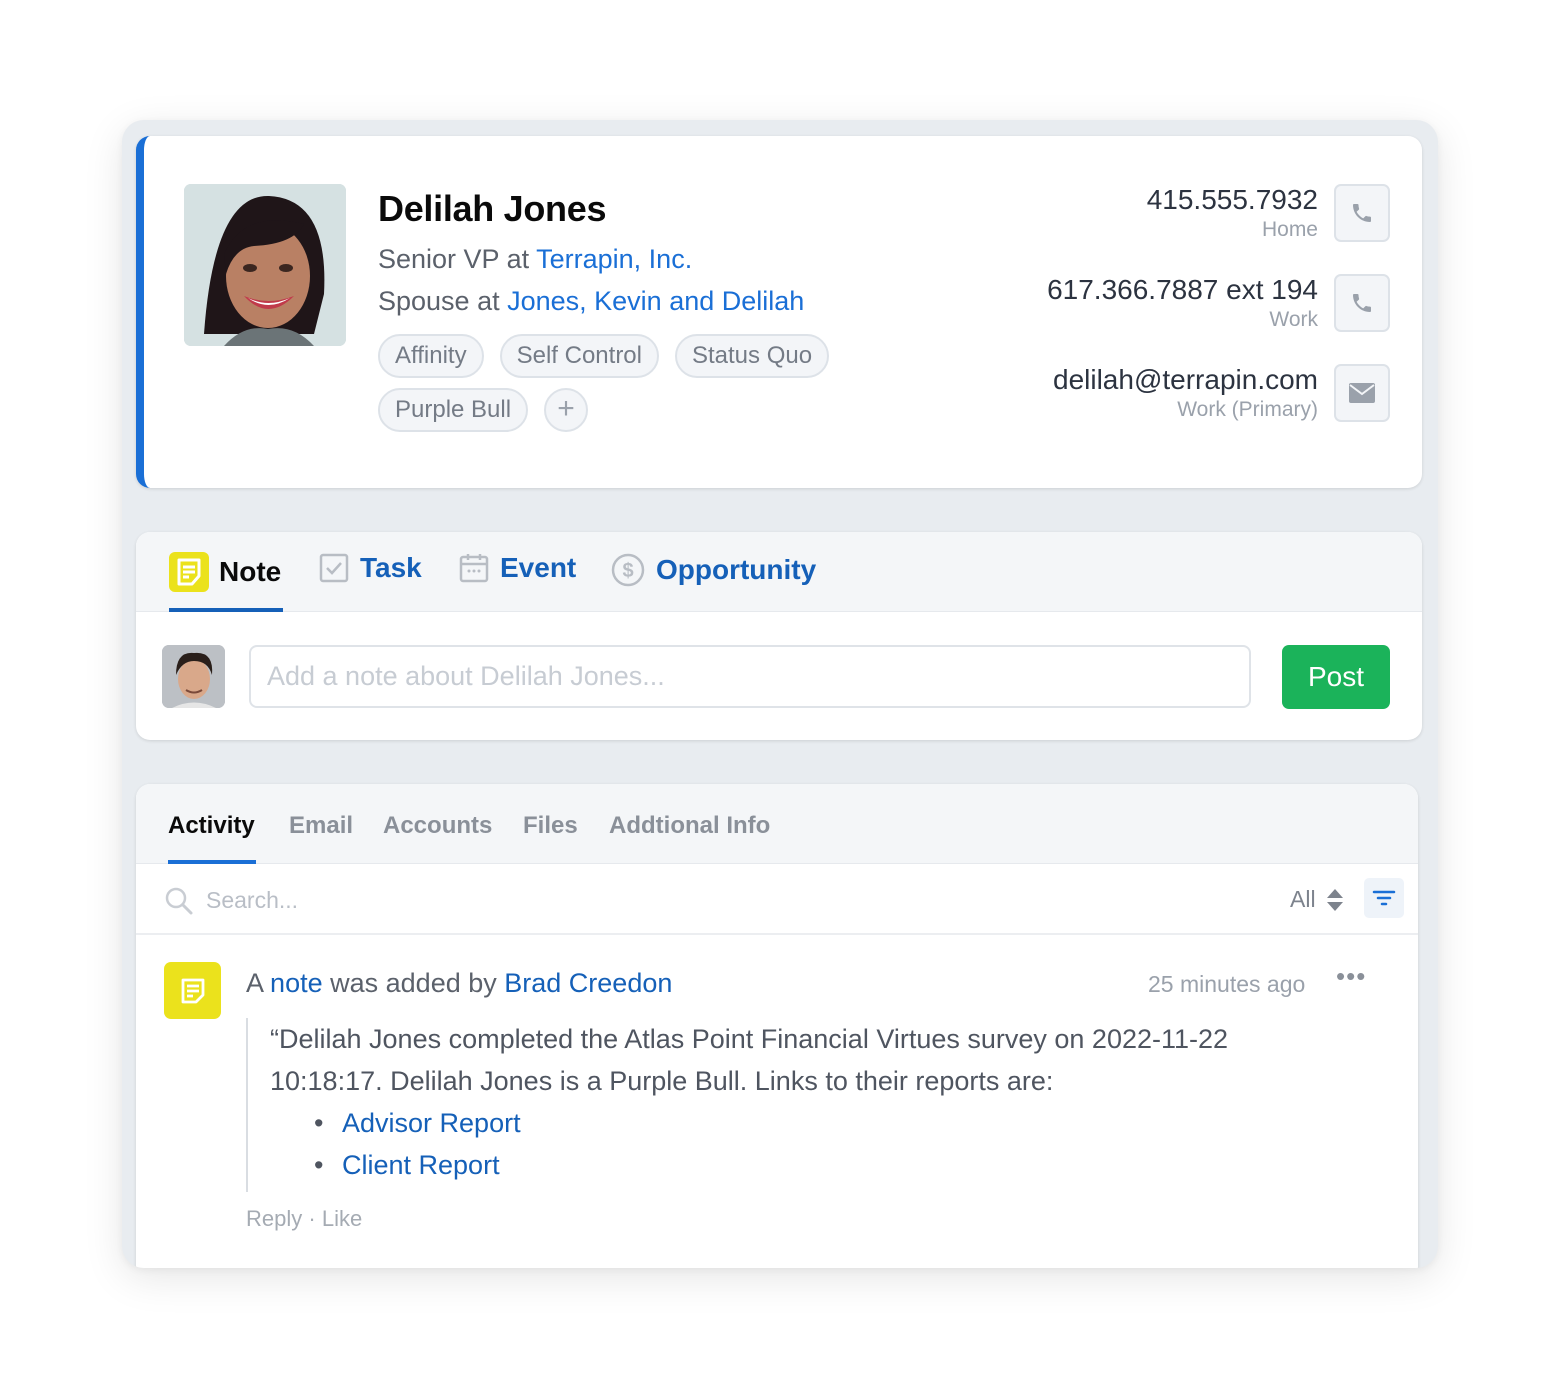  I want to click on active-tab-indicator, so click(226, 610).